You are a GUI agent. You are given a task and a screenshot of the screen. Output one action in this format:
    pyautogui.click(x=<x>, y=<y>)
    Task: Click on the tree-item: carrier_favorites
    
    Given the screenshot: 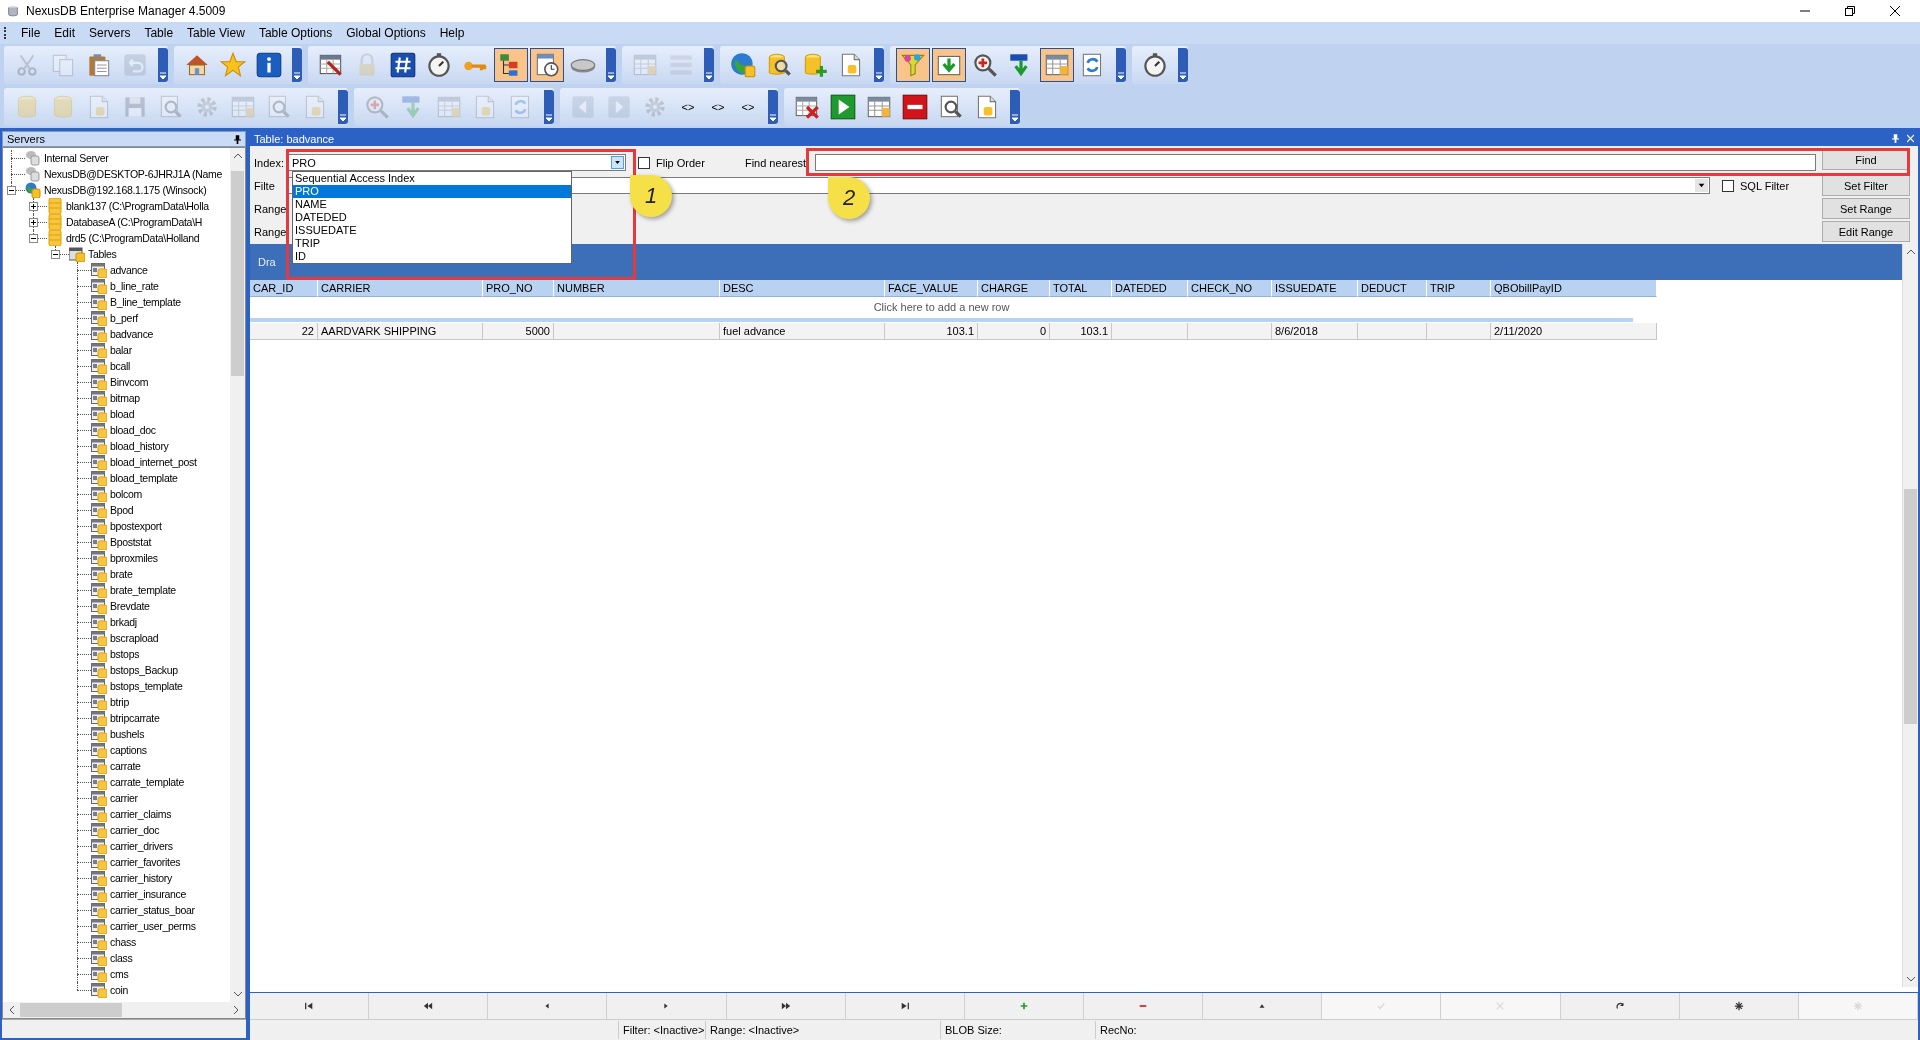 What is the action you would take?
    pyautogui.click(x=145, y=862)
    